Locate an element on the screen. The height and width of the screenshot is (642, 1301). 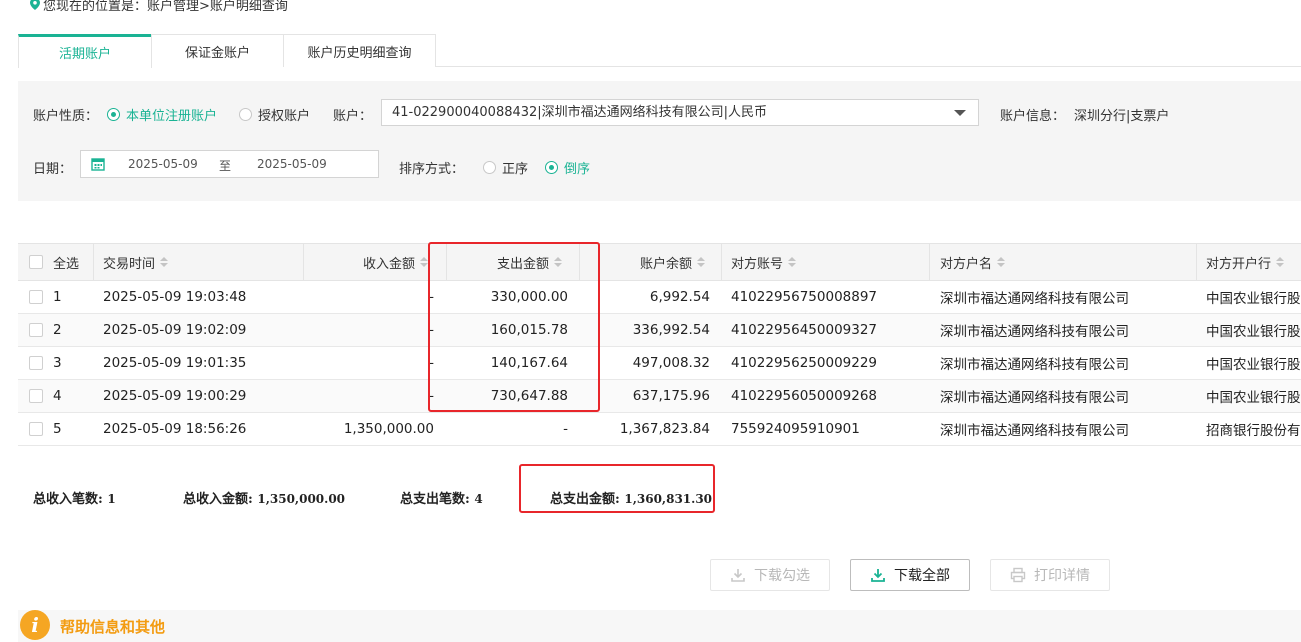
sort-label: 排序方式： is located at coordinates (432, 169).